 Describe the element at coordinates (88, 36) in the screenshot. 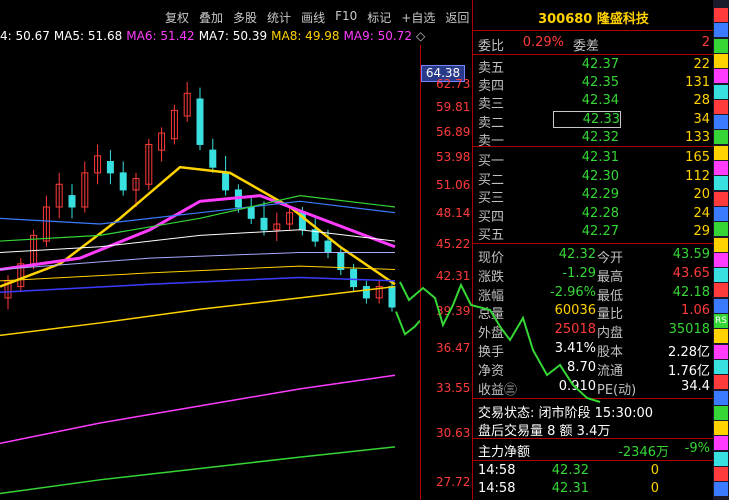

I see `ma-label-1: MA5: 51.68` at that location.